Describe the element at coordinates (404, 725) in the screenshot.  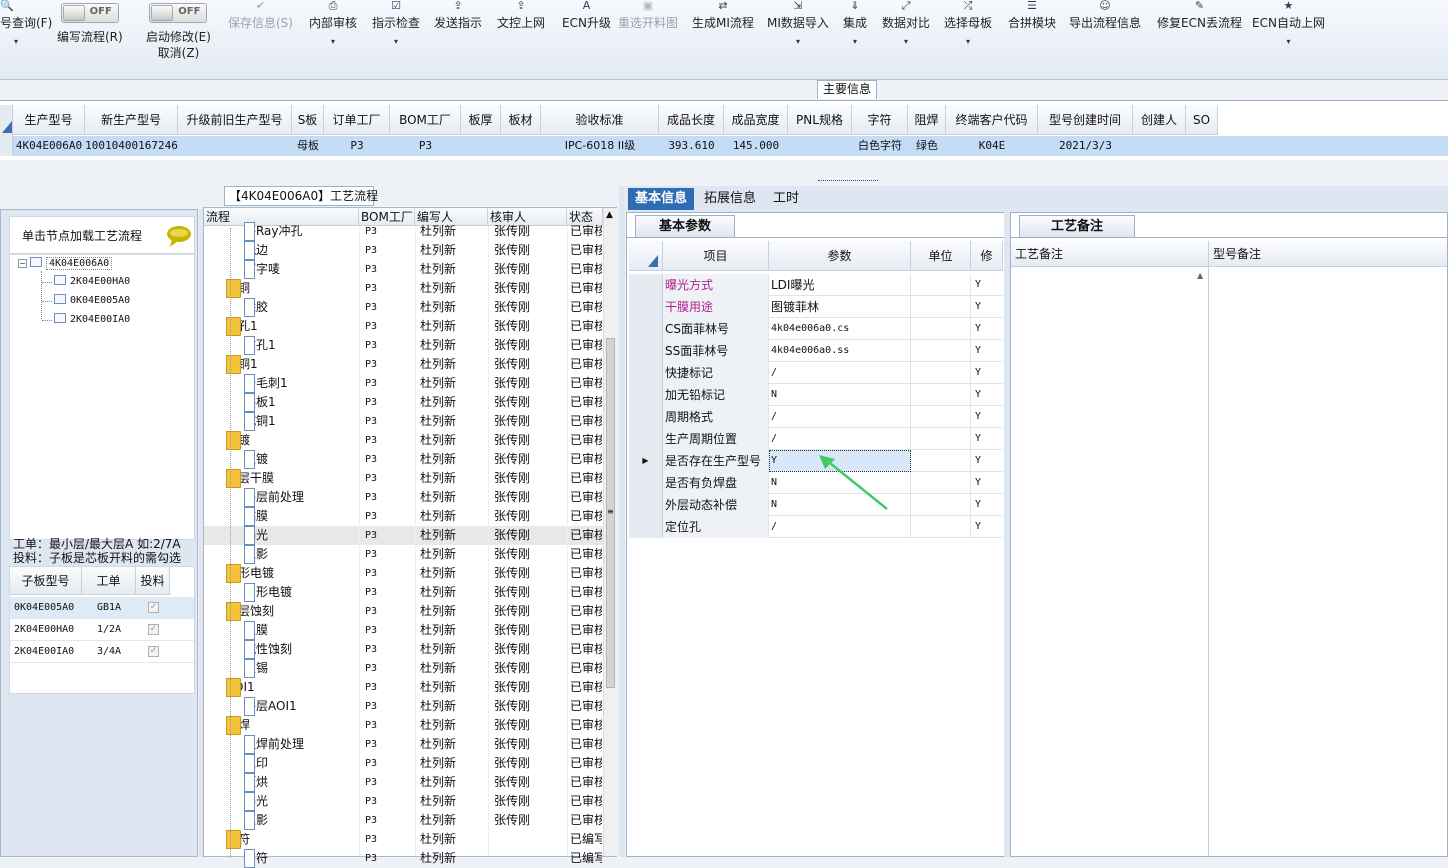
I see `flow-row: −阻焊 P3 杜列新 张传刚 已审核` at that location.